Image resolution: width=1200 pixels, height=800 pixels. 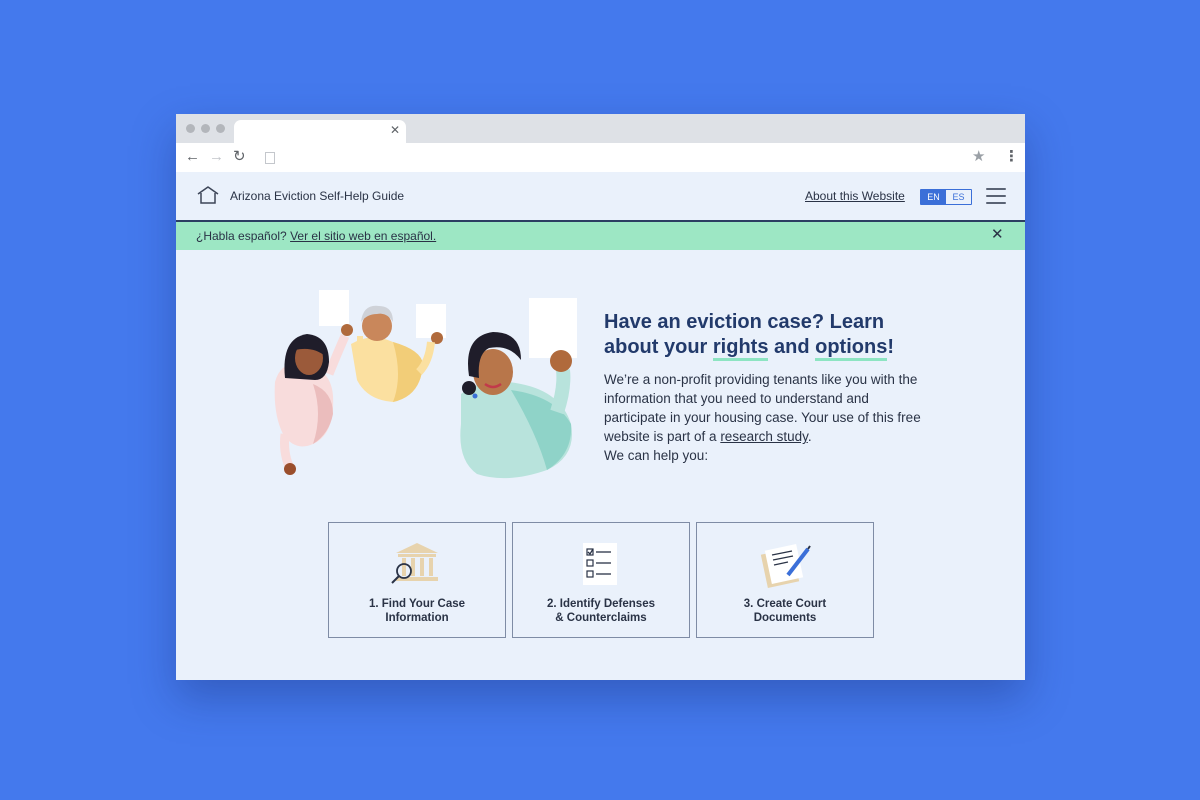 I want to click on tab-bar: ✕, so click(x=600, y=129).